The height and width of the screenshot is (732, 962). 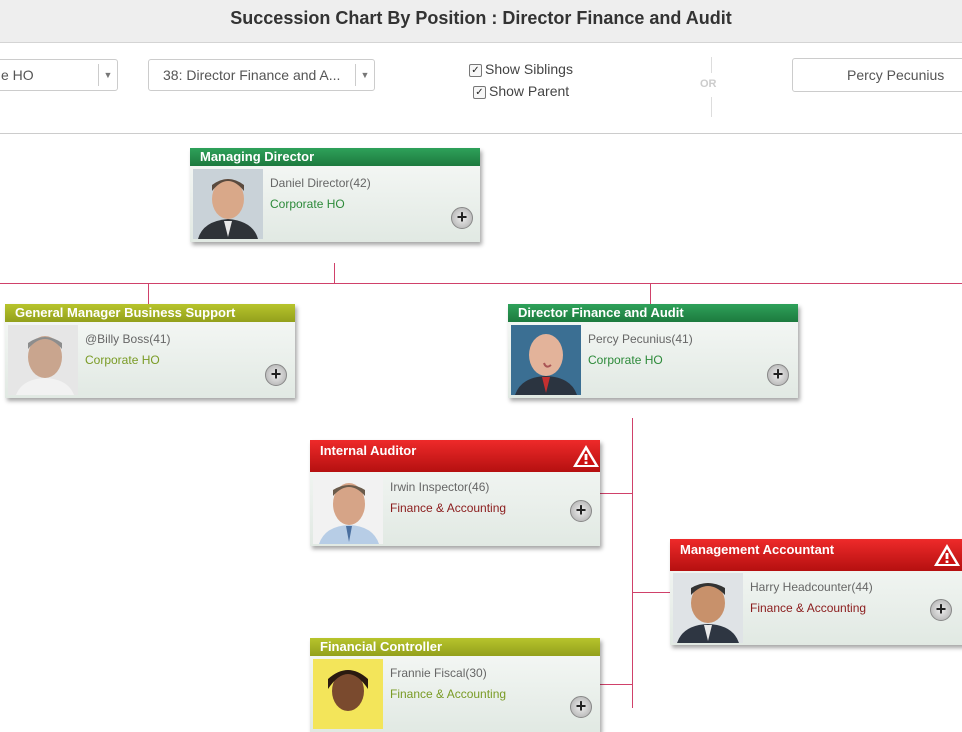 I want to click on show-siblings-label: Show Siblings, so click(x=529, y=69).